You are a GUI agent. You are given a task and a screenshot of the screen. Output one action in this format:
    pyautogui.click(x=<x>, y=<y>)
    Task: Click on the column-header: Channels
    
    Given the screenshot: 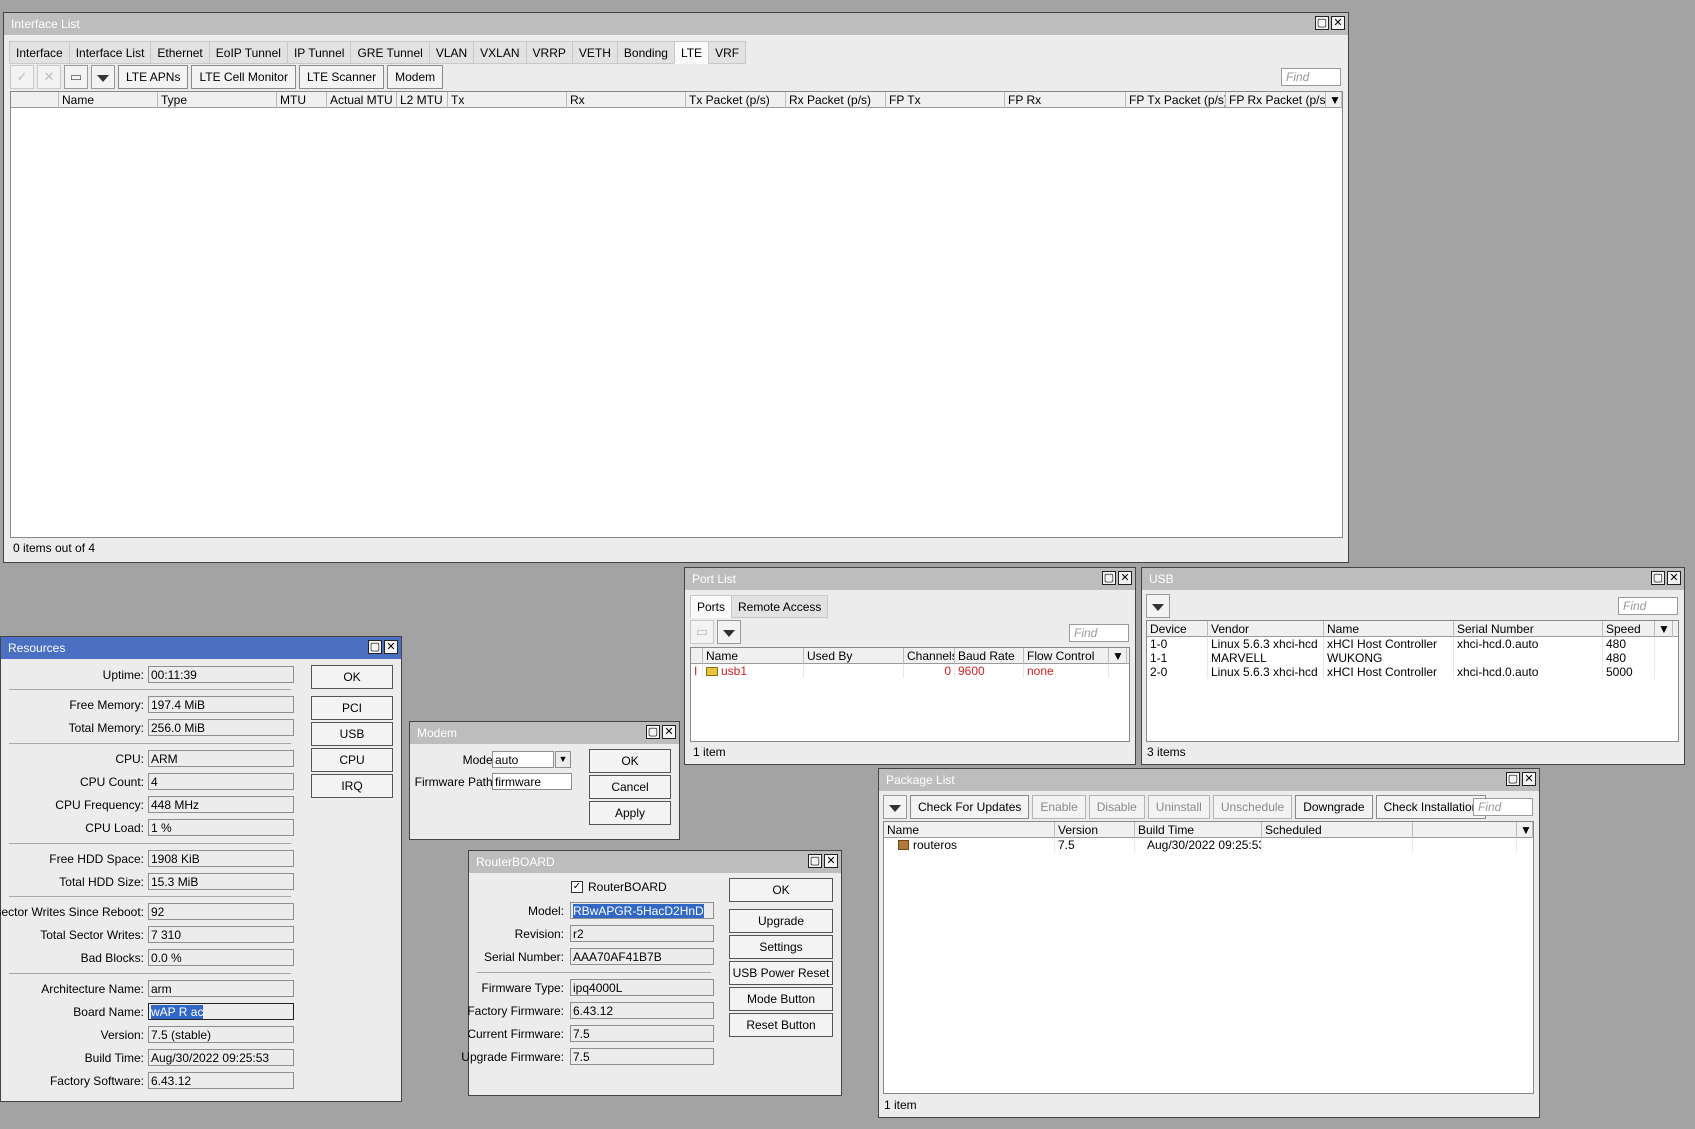 What is the action you would take?
    pyautogui.click(x=929, y=656)
    